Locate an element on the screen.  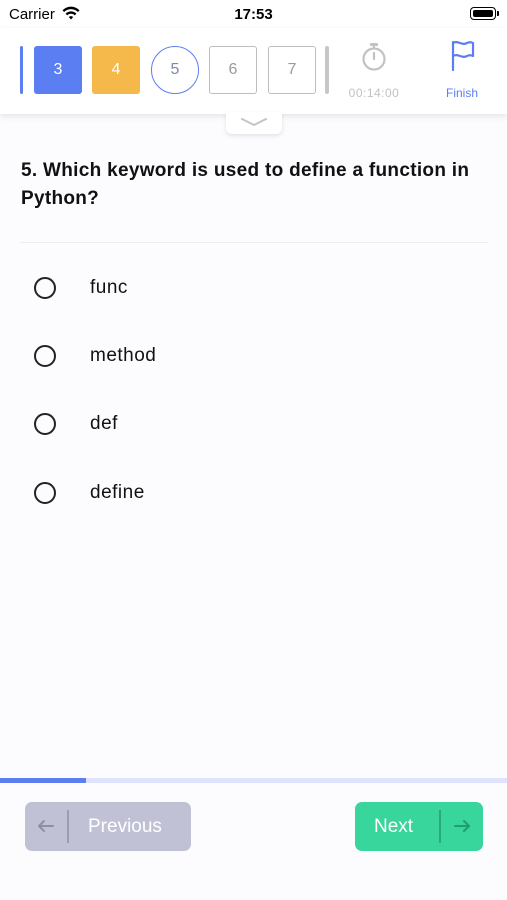
question-nav-item-4: 4 is located at coordinates (116, 70).